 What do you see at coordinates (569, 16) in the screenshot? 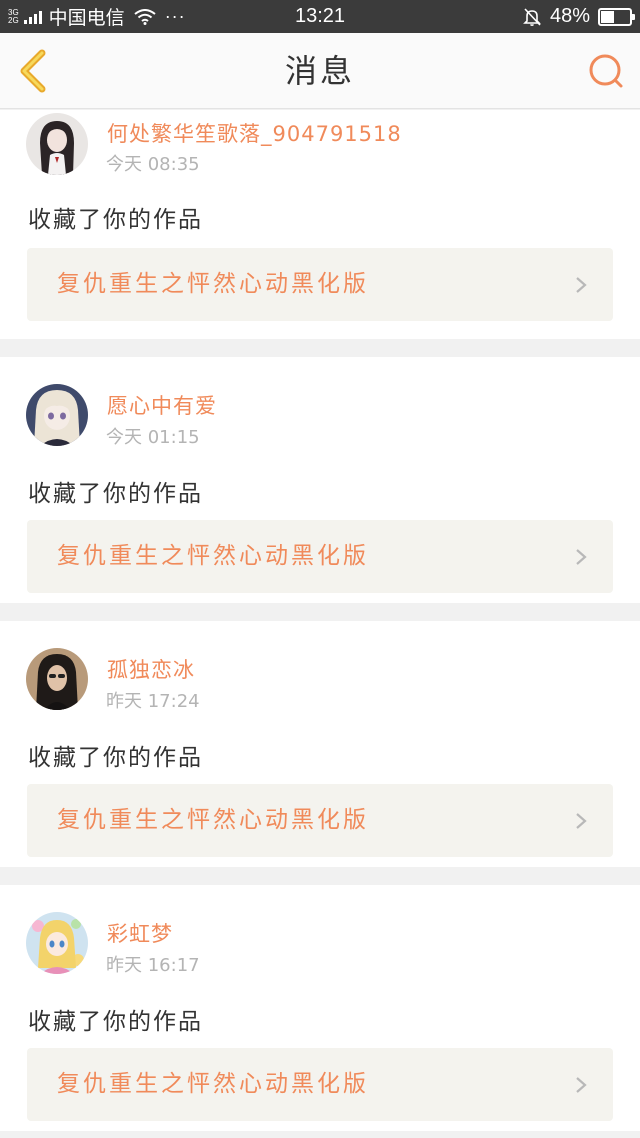
I see `battery-percent: 48%` at bounding box center [569, 16].